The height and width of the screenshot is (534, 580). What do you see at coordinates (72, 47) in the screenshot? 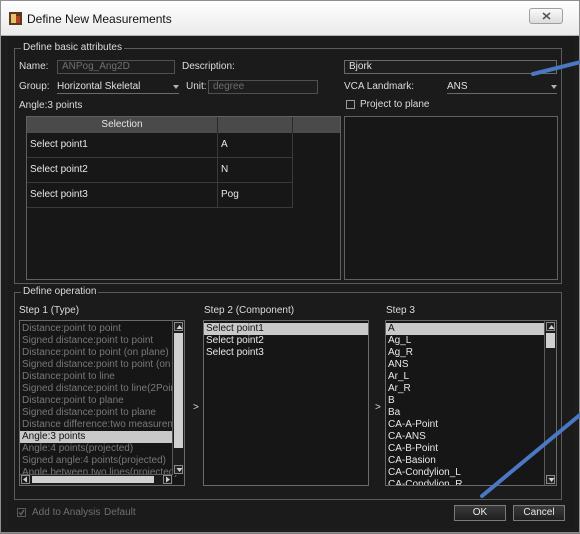
I see `basic-attributes-title: Define basic attributes` at bounding box center [72, 47].